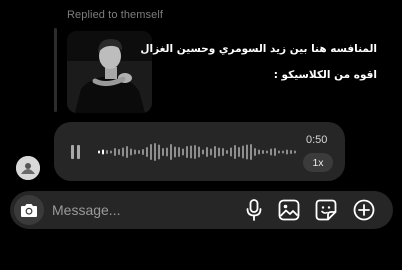  What do you see at coordinates (76, 152) in the screenshot?
I see `pause-icon` at bounding box center [76, 152].